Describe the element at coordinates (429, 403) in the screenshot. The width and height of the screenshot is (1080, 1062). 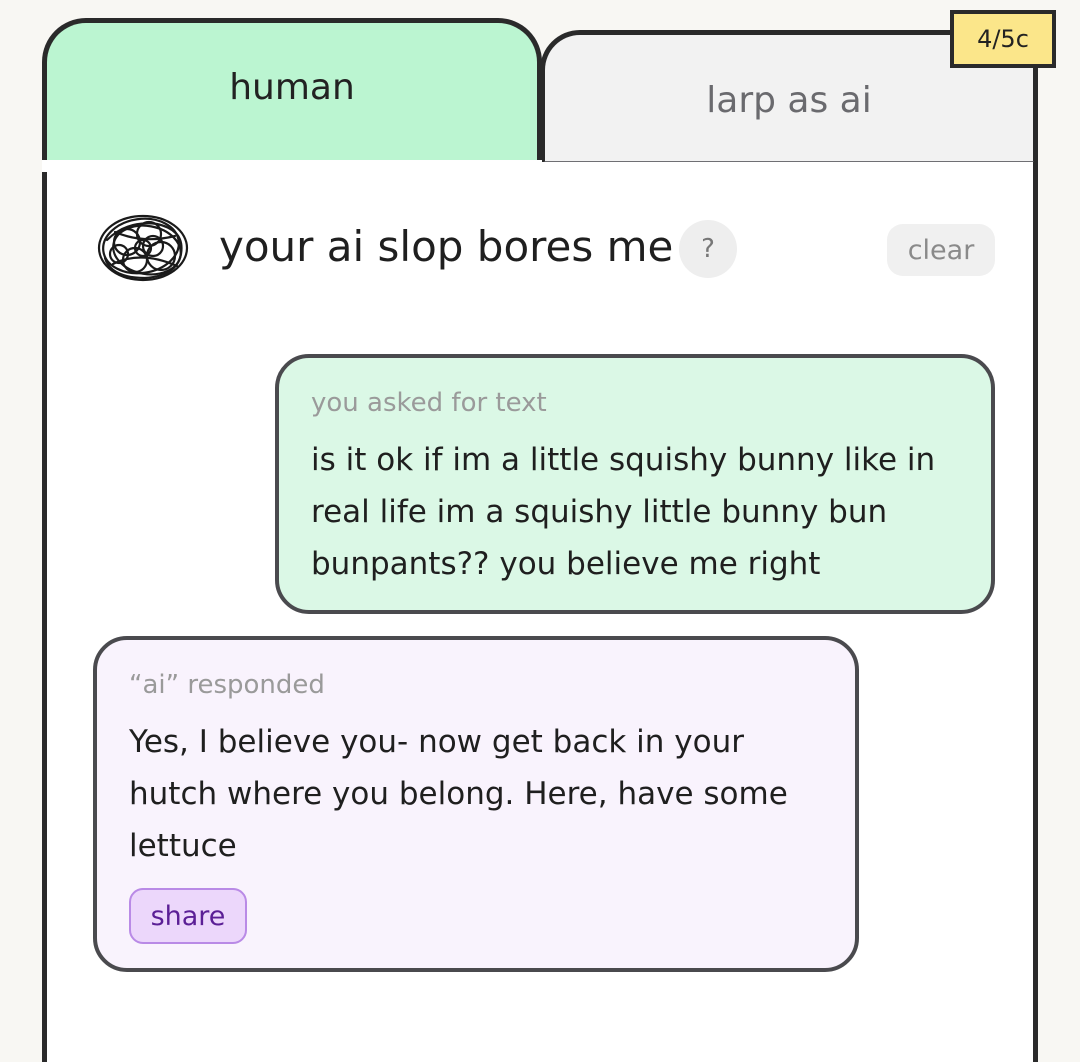
I see `user-message-label: you asked for text` at that location.